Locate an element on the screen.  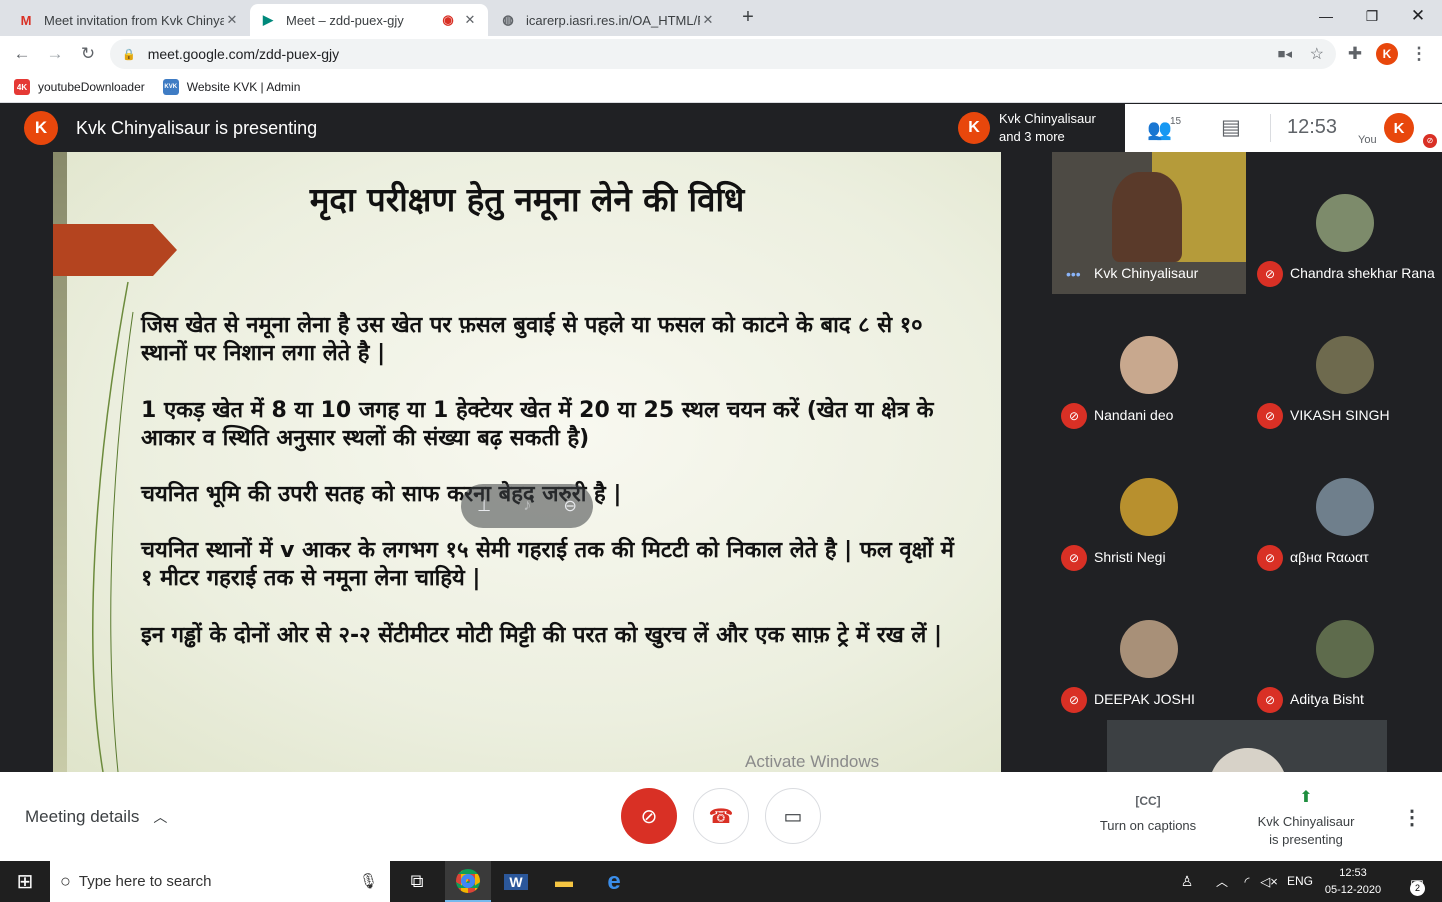
volume-muted-icon: ◁× is located at coordinates (1269, 881).